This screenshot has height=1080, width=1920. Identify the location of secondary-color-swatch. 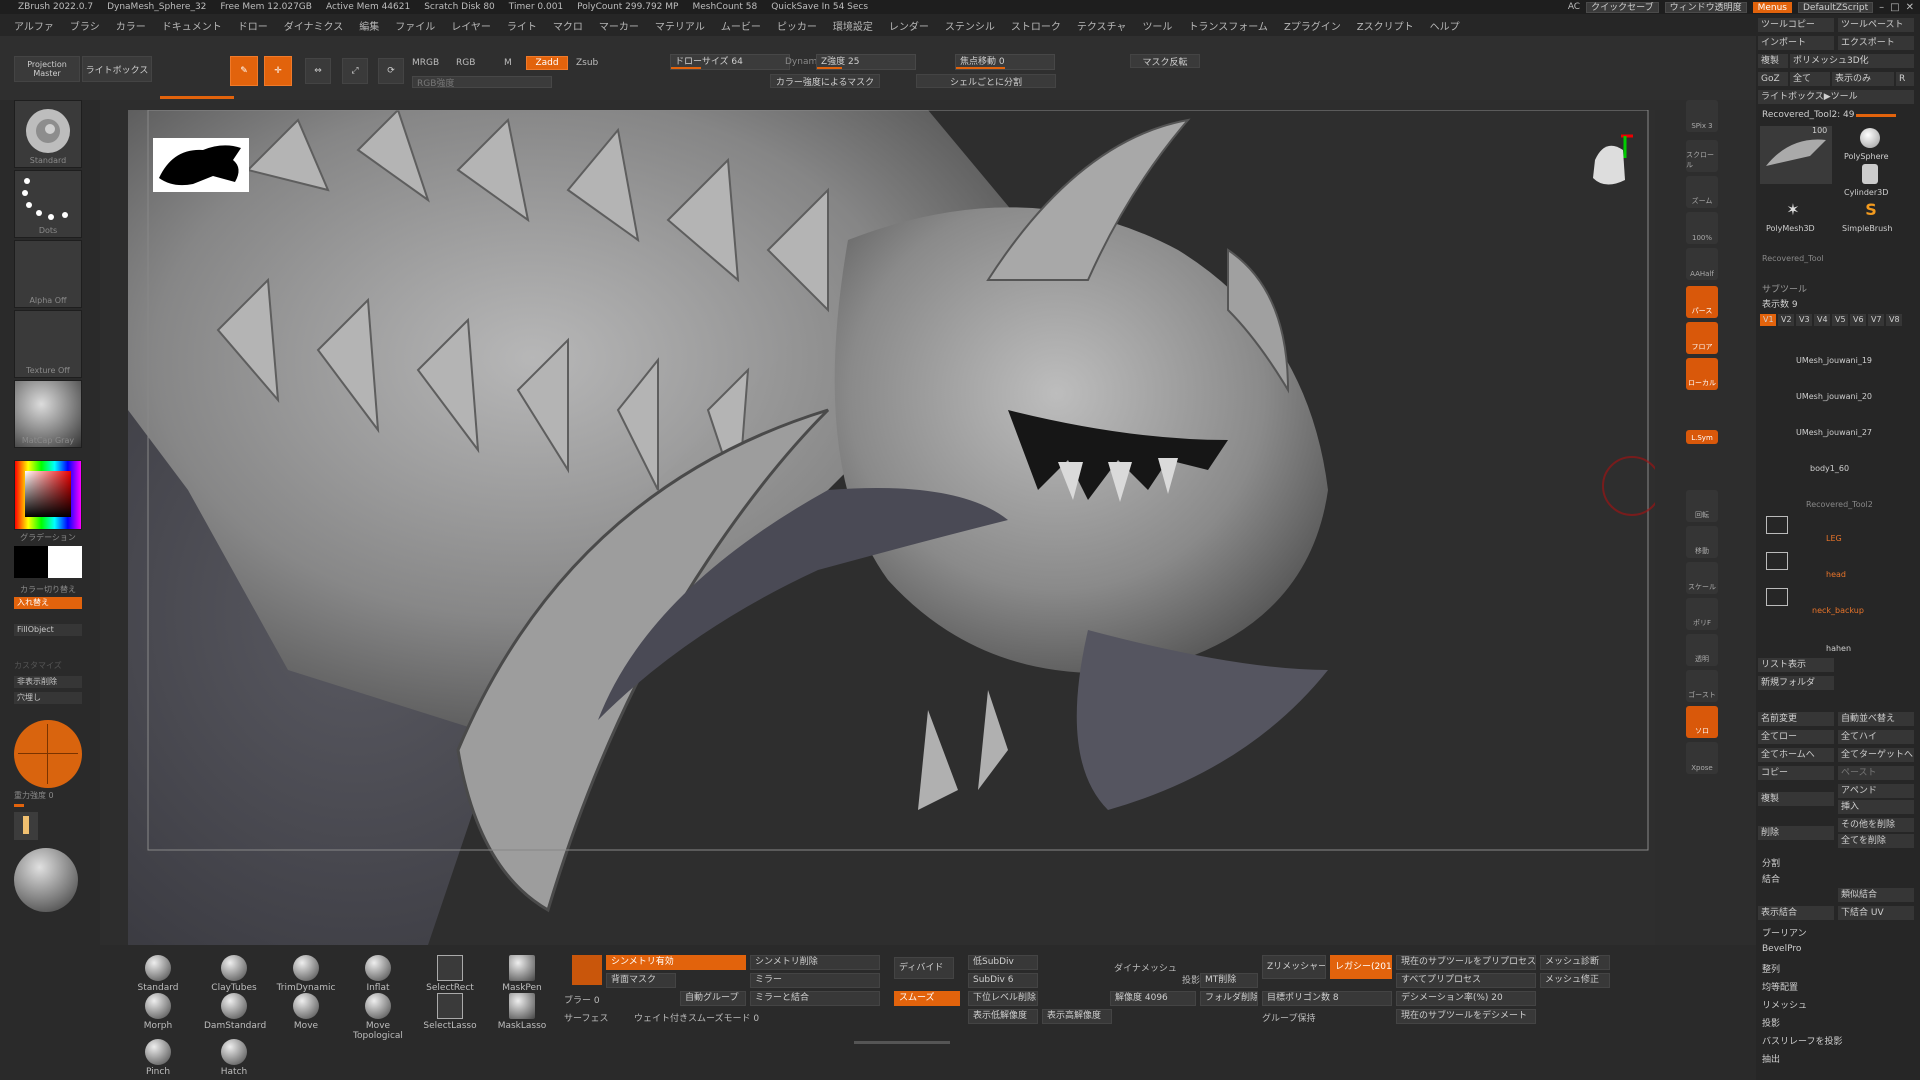
(65, 562).